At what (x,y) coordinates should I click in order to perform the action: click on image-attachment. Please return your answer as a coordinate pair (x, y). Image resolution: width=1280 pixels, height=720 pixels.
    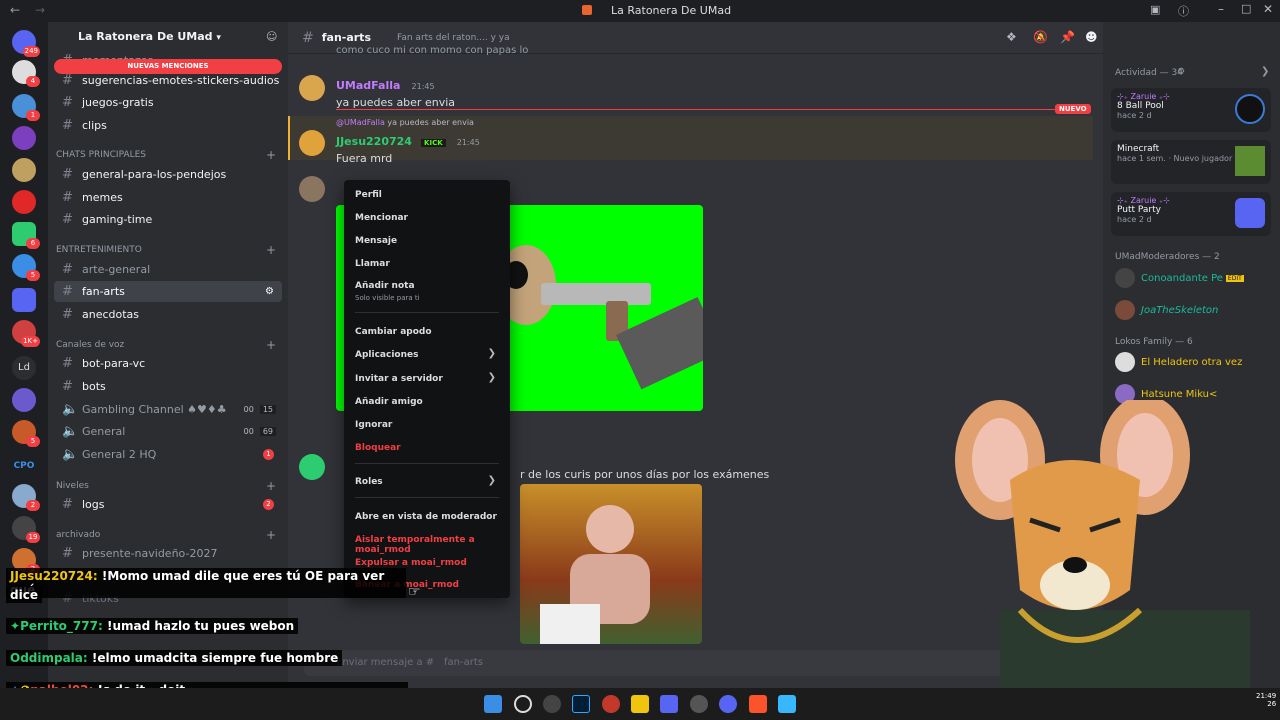
    Looking at the image, I should click on (611, 564).